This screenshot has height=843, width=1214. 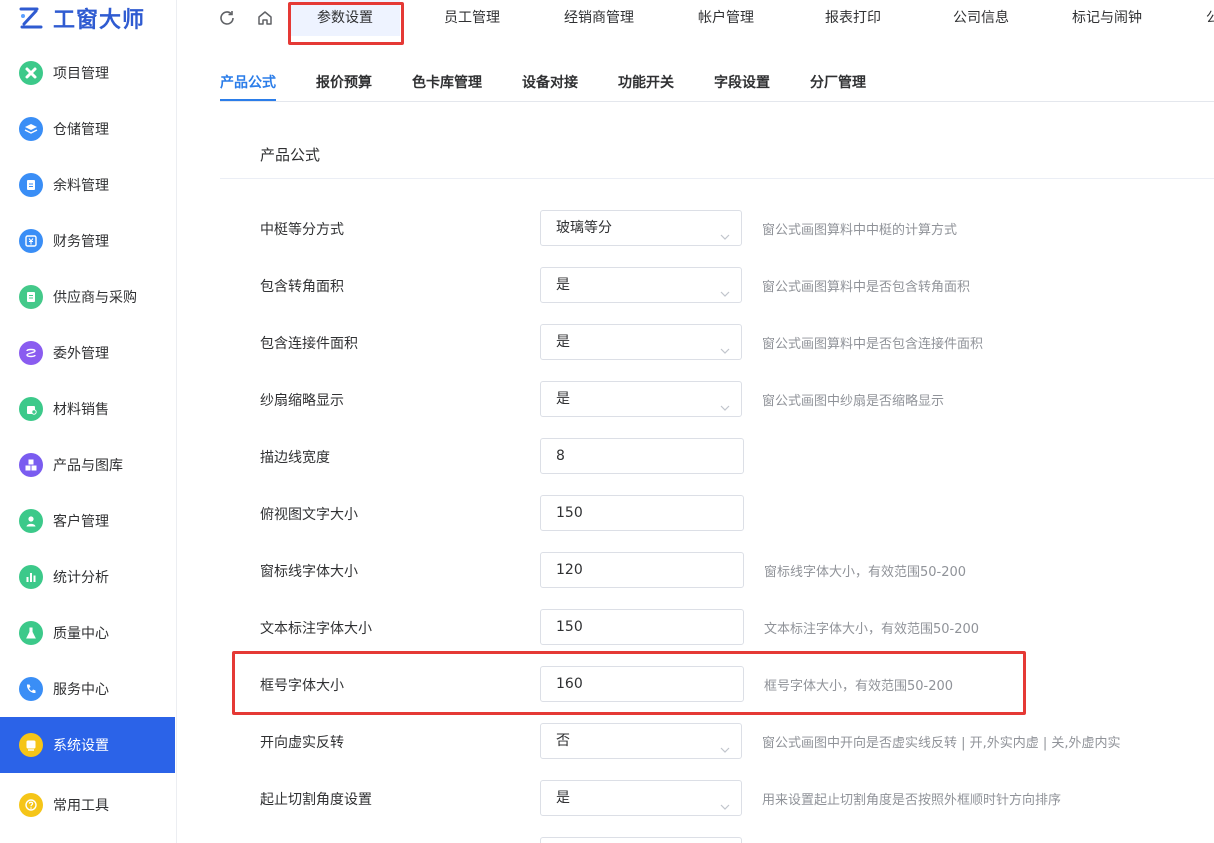 What do you see at coordinates (81, 806) in the screenshot?
I see `sidebar-item-label: 常用工具` at bounding box center [81, 806].